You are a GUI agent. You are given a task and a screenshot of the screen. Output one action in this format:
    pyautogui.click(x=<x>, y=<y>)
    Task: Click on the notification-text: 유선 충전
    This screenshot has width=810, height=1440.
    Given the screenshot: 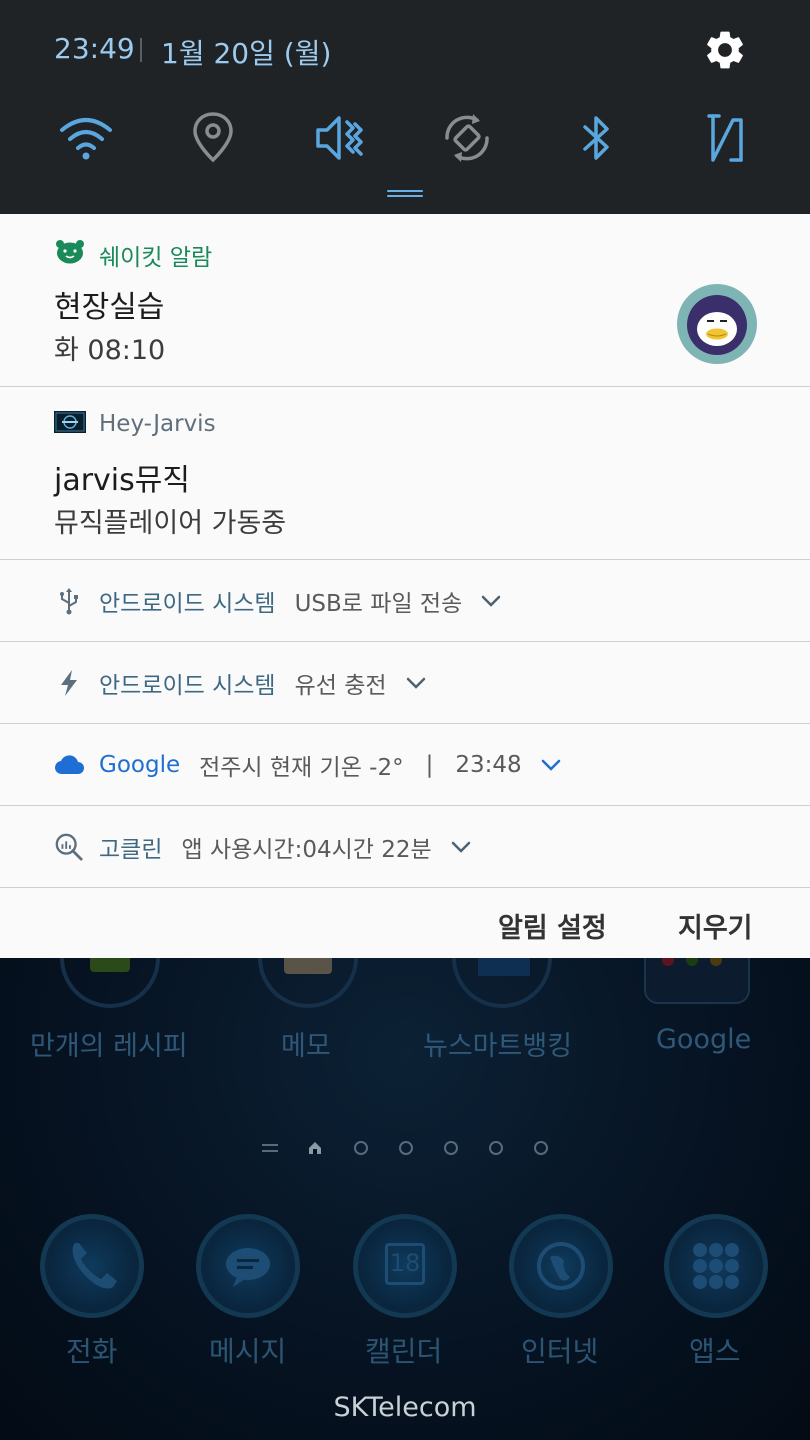 What is the action you would take?
    pyautogui.click(x=340, y=686)
    